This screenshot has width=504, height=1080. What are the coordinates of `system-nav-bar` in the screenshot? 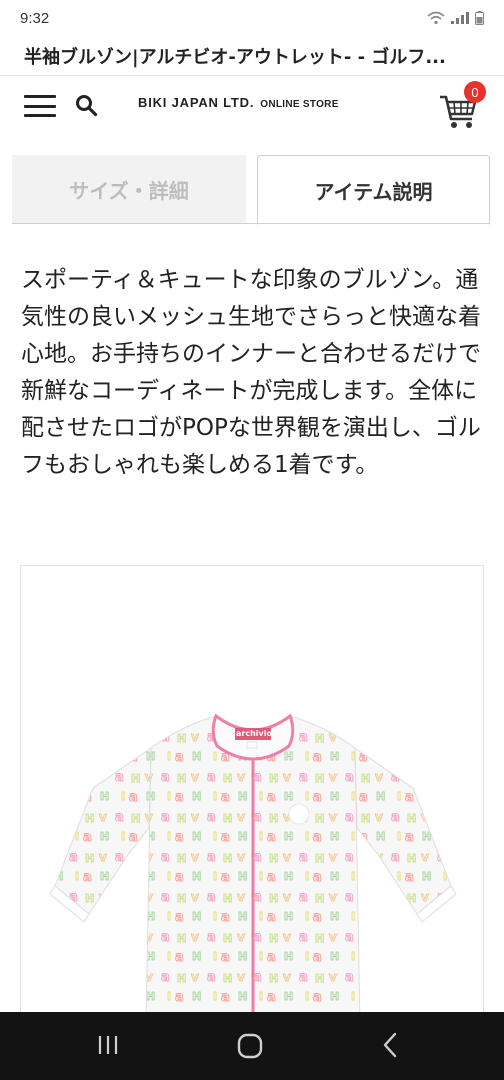 It's located at (252, 1046).